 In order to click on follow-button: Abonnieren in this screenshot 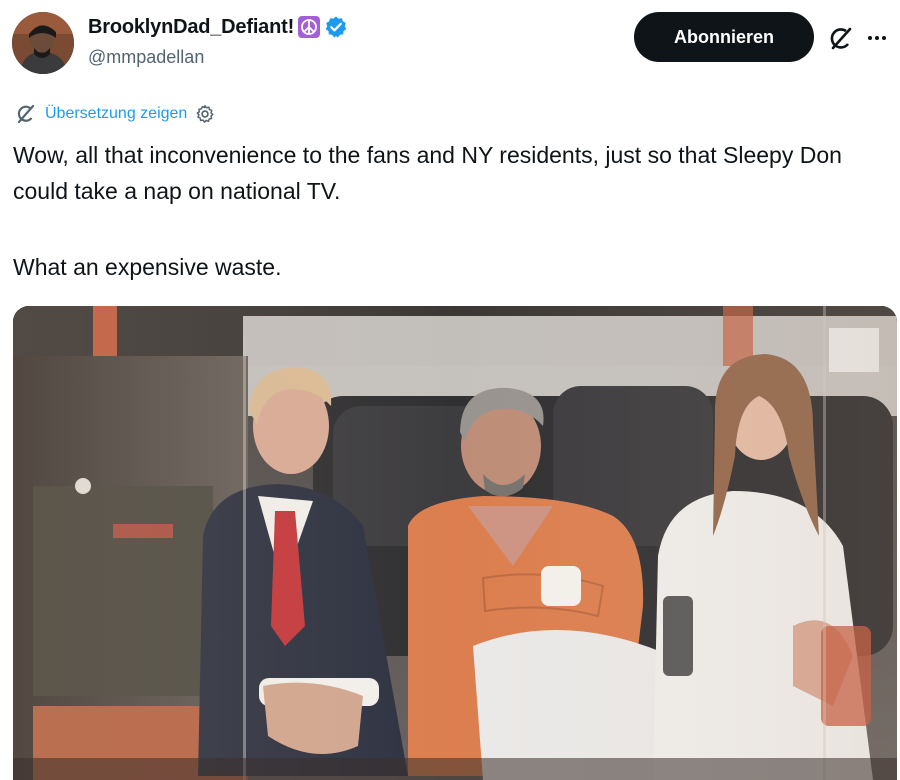, I will do `click(724, 37)`.